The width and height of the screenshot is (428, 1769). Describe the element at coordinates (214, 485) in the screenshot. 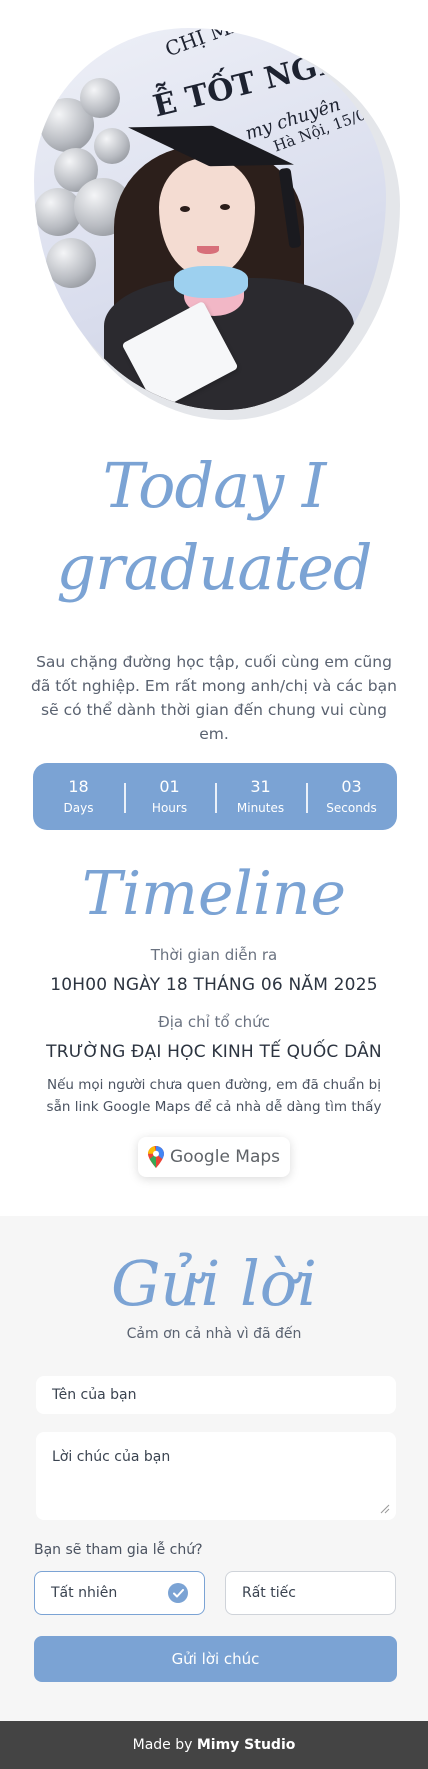

I see `hero-title-line1: Today I` at that location.